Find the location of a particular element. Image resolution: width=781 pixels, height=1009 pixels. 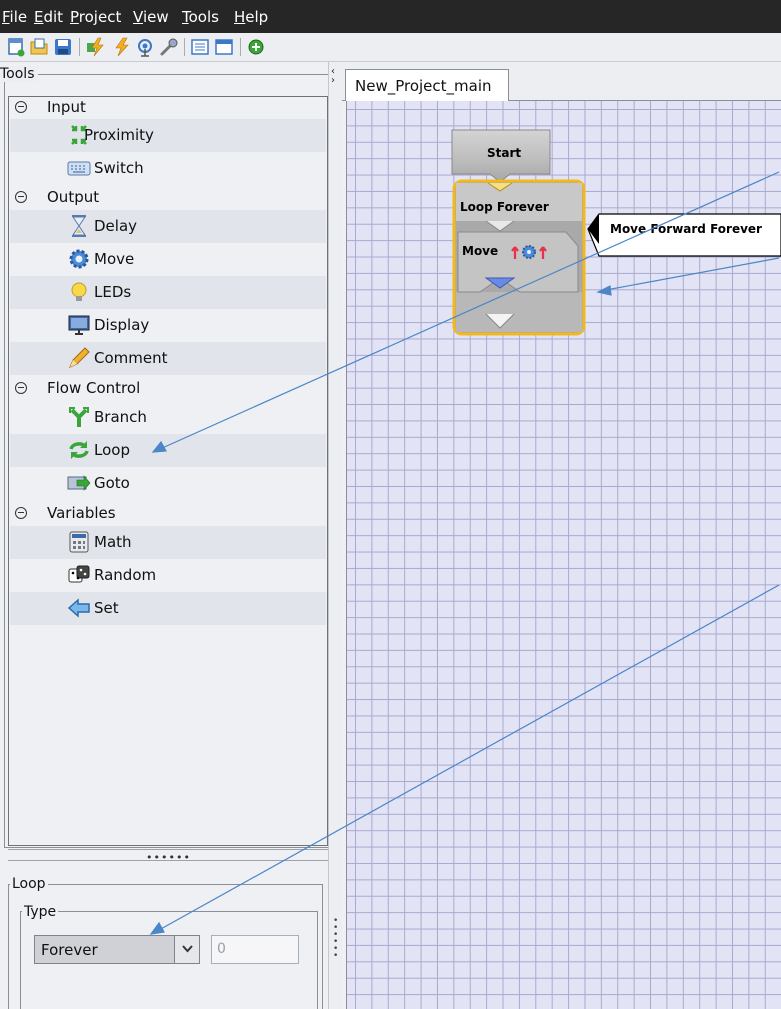

toolbar is located at coordinates (390, 47).